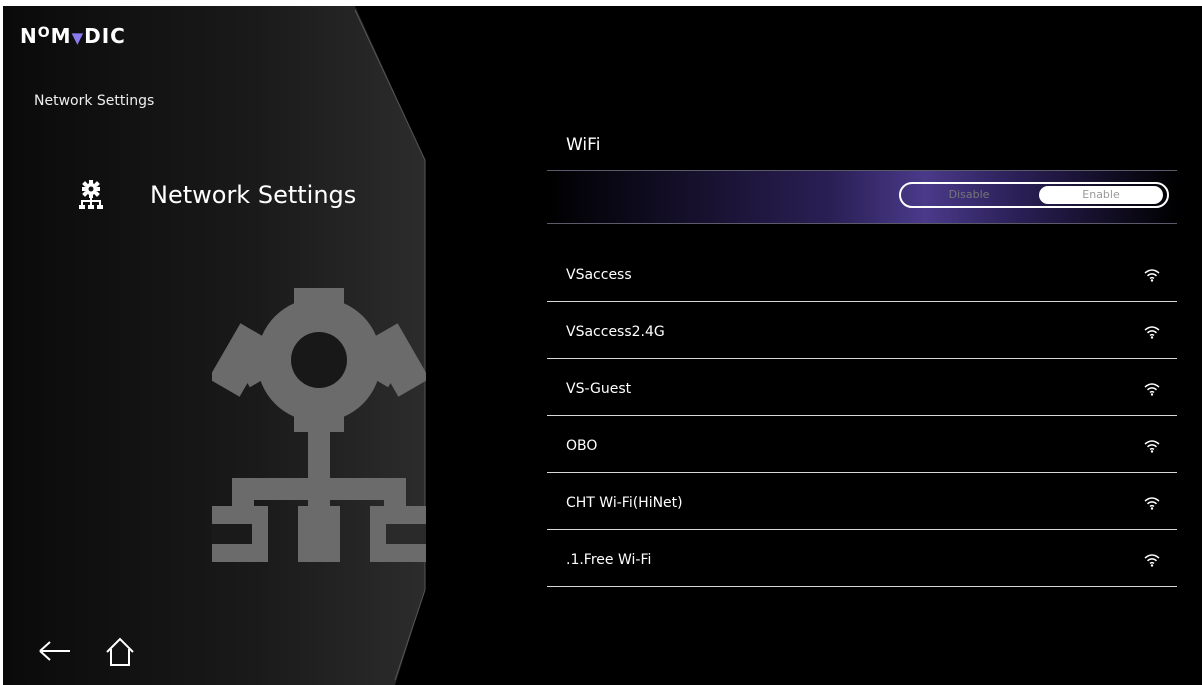 The height and width of the screenshot is (685, 1202). Describe the element at coordinates (120, 652) in the screenshot. I see `home-icon` at that location.